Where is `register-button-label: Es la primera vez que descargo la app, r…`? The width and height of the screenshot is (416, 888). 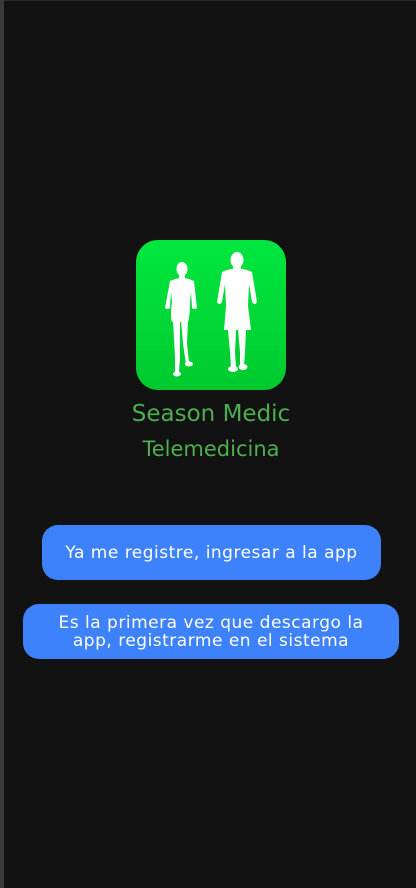
register-button-label: Es la primera vez que descargo la app, r… is located at coordinates (211, 631).